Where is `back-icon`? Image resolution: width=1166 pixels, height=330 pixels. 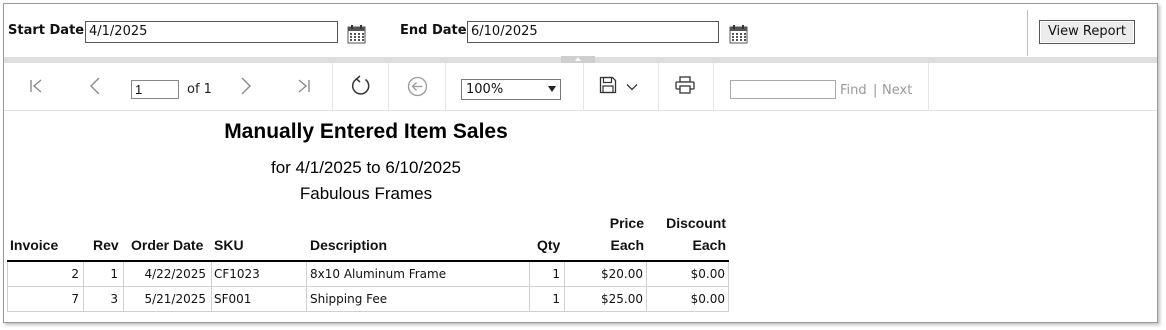 back-icon is located at coordinates (417, 86).